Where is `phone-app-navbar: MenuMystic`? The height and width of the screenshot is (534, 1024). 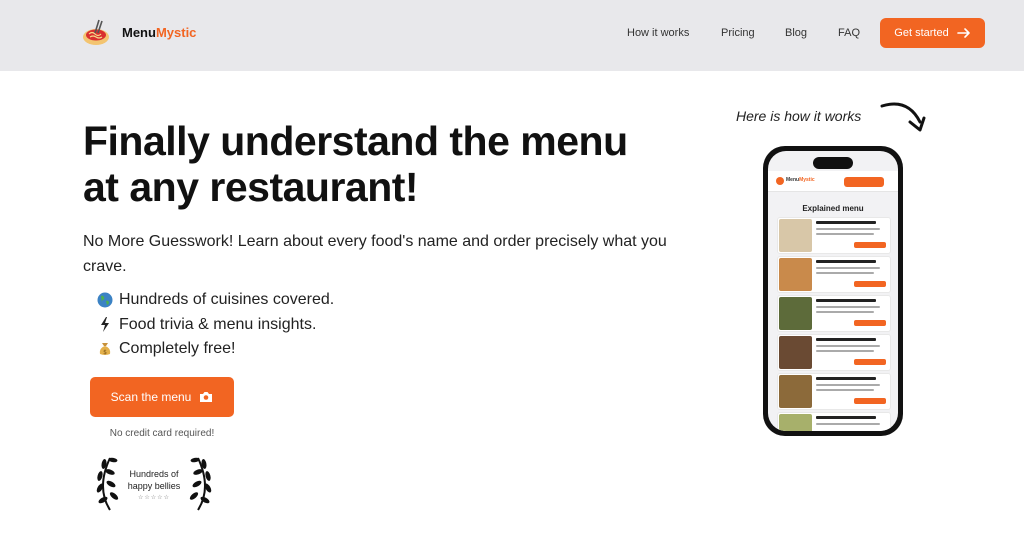 phone-app-navbar: MenuMystic is located at coordinates (833, 181).